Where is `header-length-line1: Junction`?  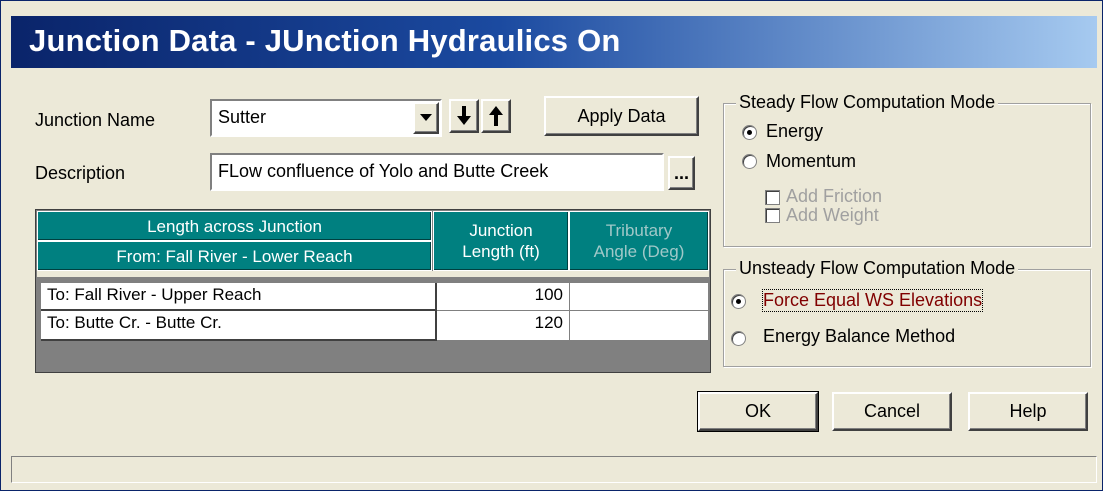
header-length-line1: Junction is located at coordinates (501, 230).